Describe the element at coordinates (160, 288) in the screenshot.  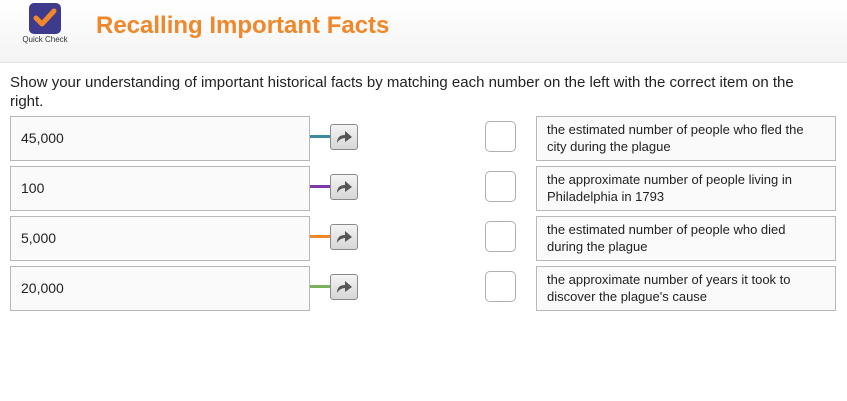
I see `left-item-box: 20,000` at that location.